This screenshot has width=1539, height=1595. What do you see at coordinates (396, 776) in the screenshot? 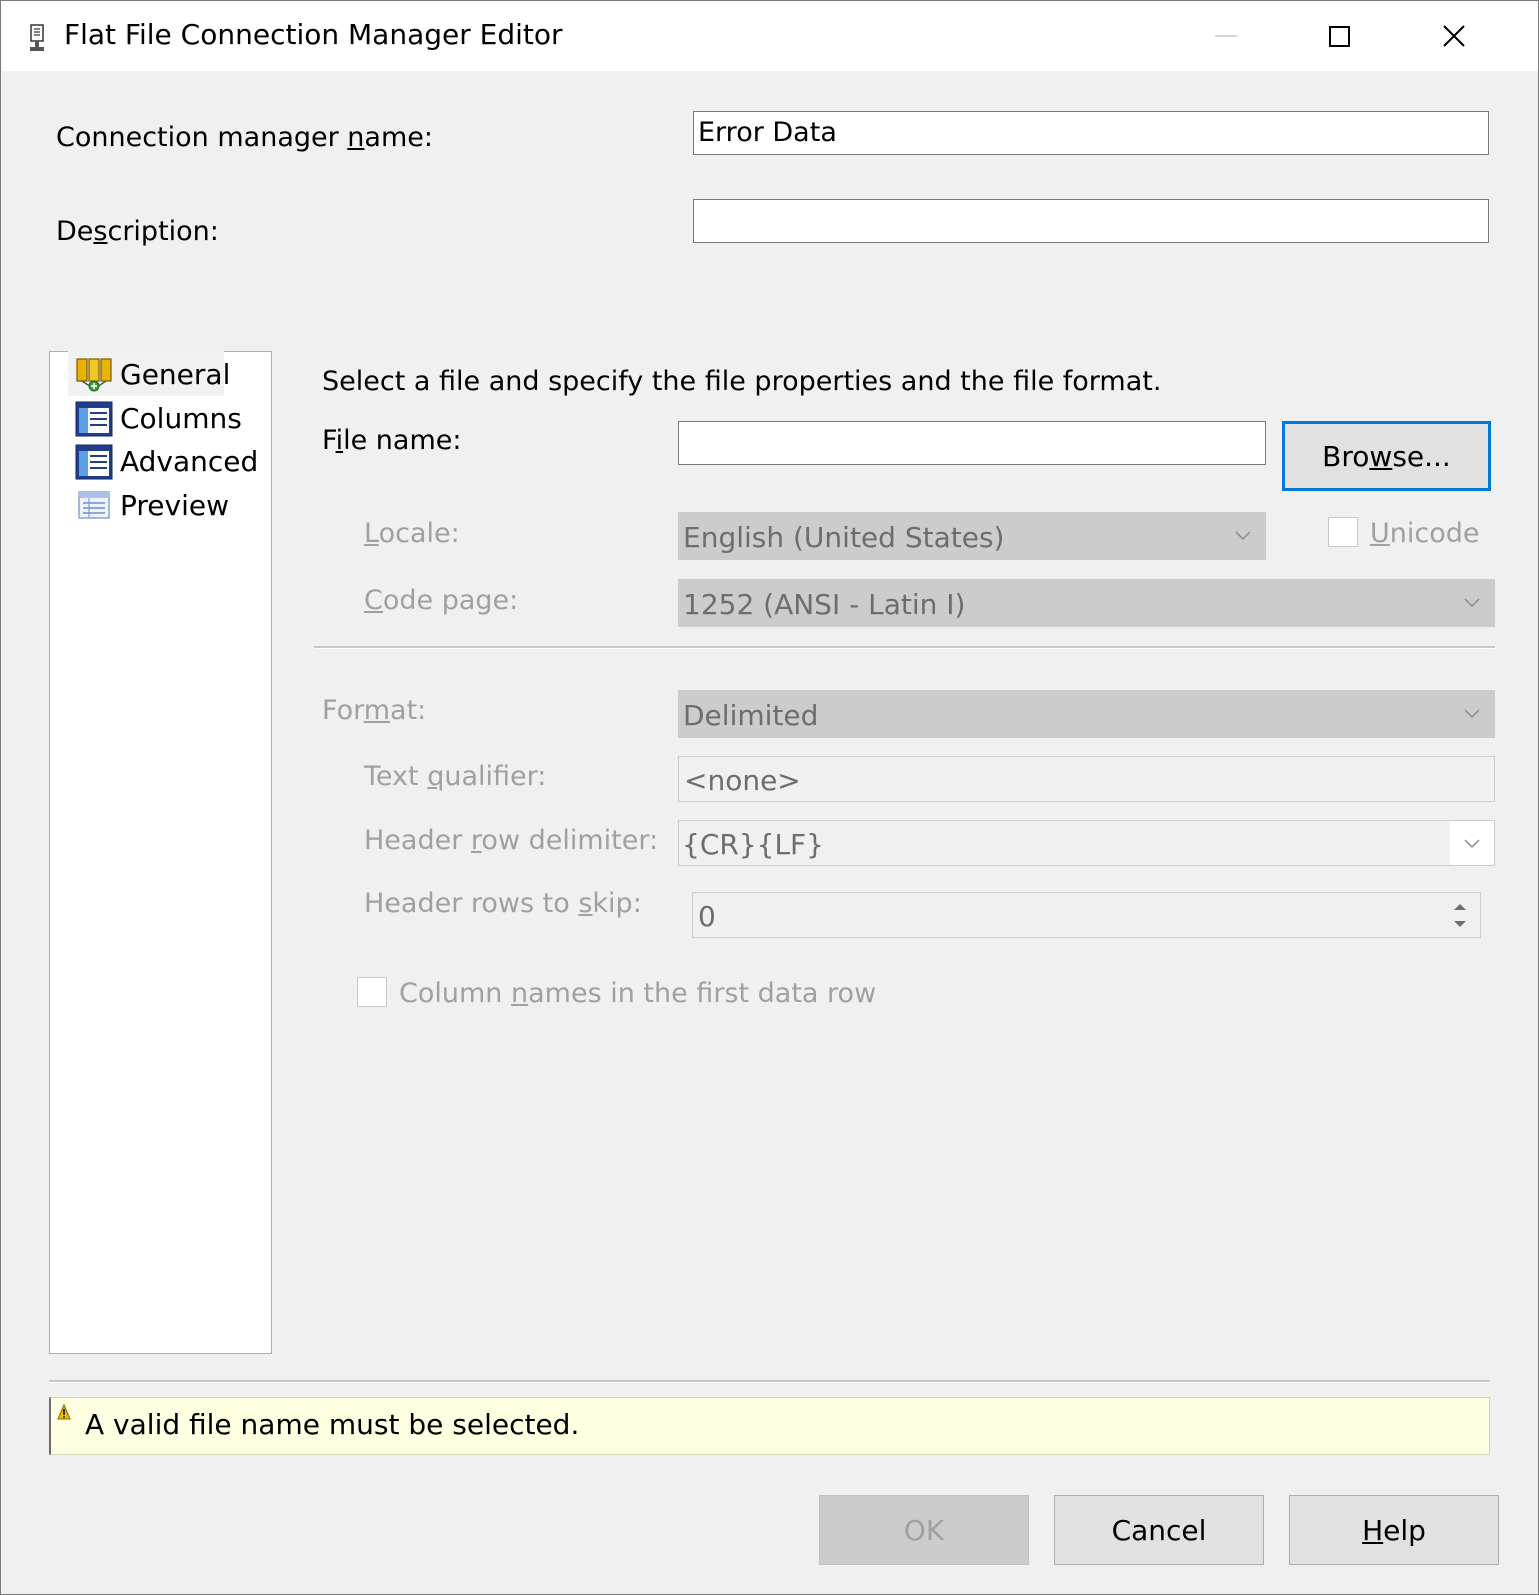
I see `label-part: Text` at bounding box center [396, 776].